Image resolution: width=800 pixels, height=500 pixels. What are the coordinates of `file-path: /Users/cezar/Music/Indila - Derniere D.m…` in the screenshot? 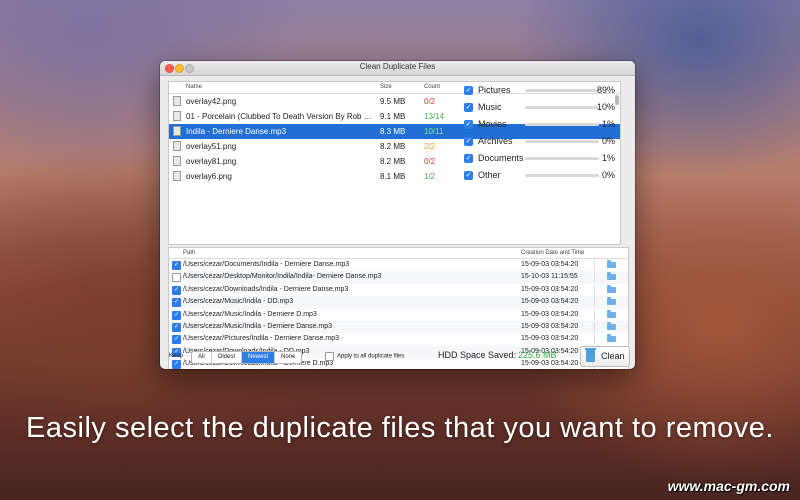 It's located at (250, 314).